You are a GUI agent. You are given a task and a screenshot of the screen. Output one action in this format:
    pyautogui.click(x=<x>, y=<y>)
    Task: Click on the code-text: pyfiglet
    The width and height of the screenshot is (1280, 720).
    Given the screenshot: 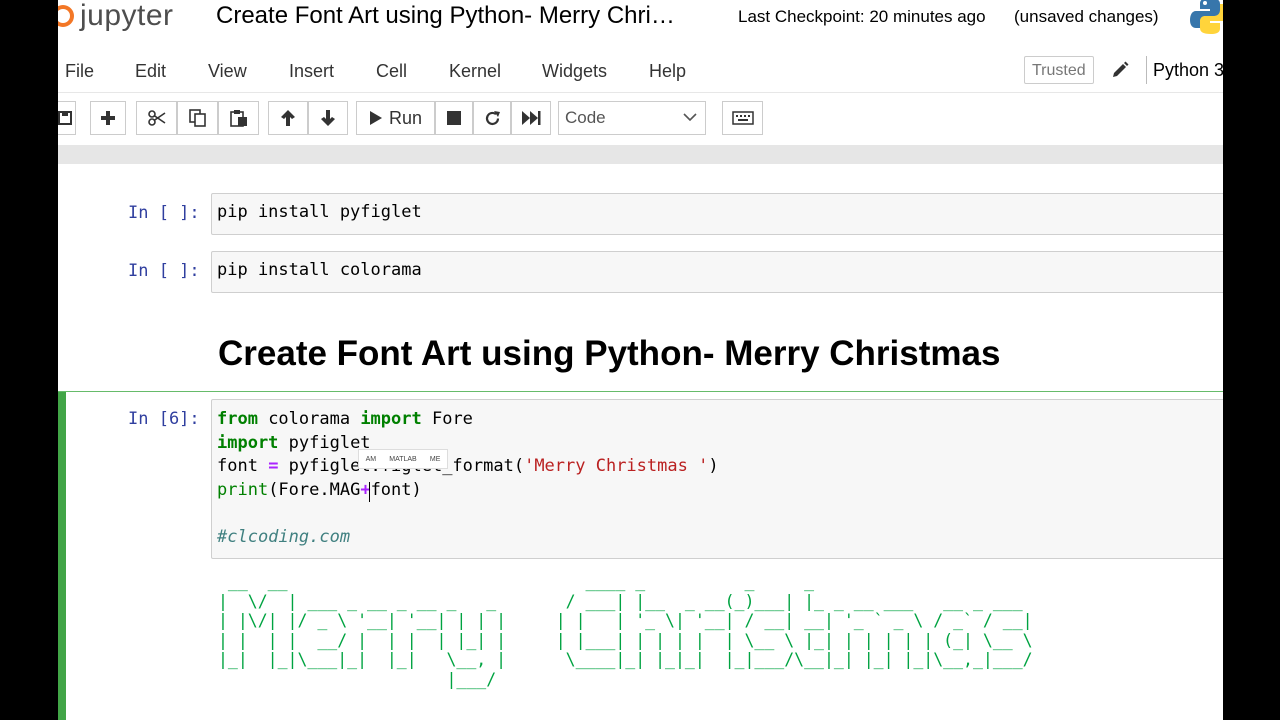 What is the action you would take?
    pyautogui.click(x=324, y=442)
    